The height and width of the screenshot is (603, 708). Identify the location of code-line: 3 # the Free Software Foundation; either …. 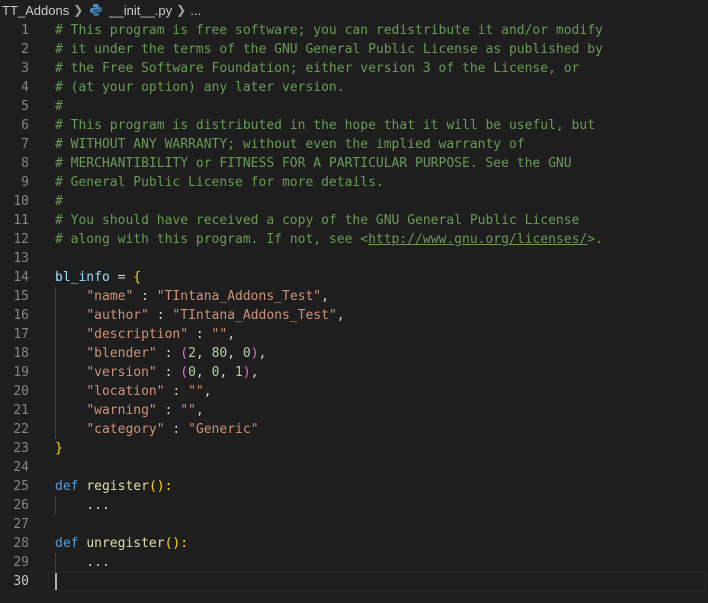
(354, 68).